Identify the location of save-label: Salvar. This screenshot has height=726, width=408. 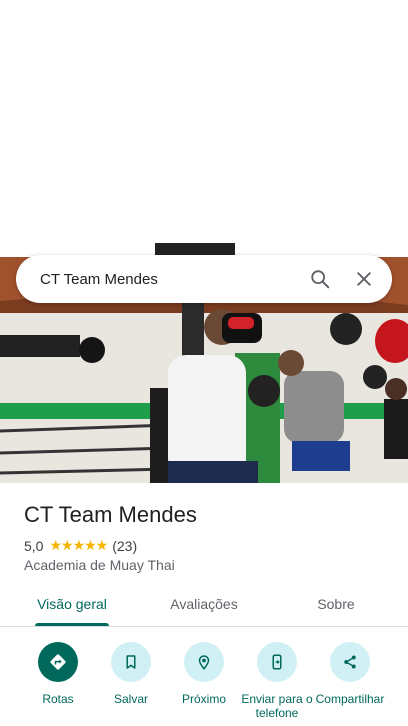
(130, 699).